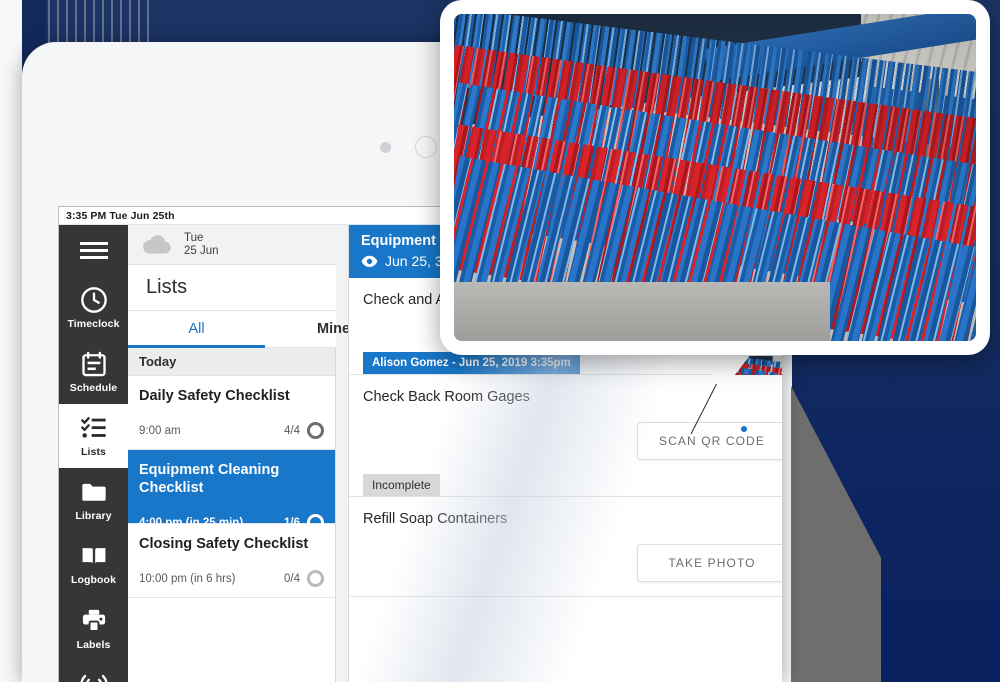  Describe the element at coordinates (11, 341) in the screenshot. I see `background-left-edge` at that location.